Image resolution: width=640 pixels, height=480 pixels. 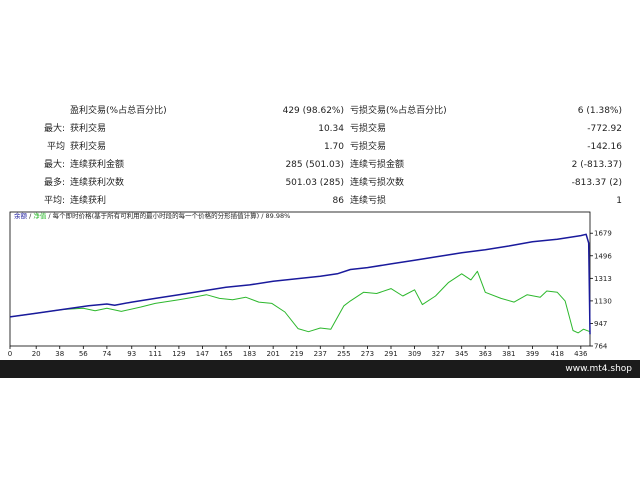 What do you see at coordinates (178, 354) in the screenshot?
I see `x-tick-label: 129` at bounding box center [178, 354].